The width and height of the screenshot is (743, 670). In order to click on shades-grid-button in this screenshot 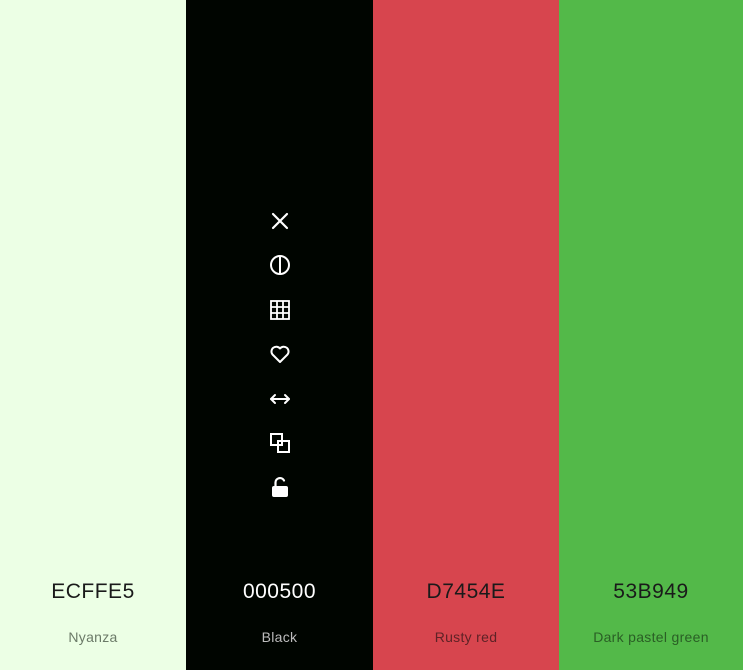, I will do `click(280, 310)`.